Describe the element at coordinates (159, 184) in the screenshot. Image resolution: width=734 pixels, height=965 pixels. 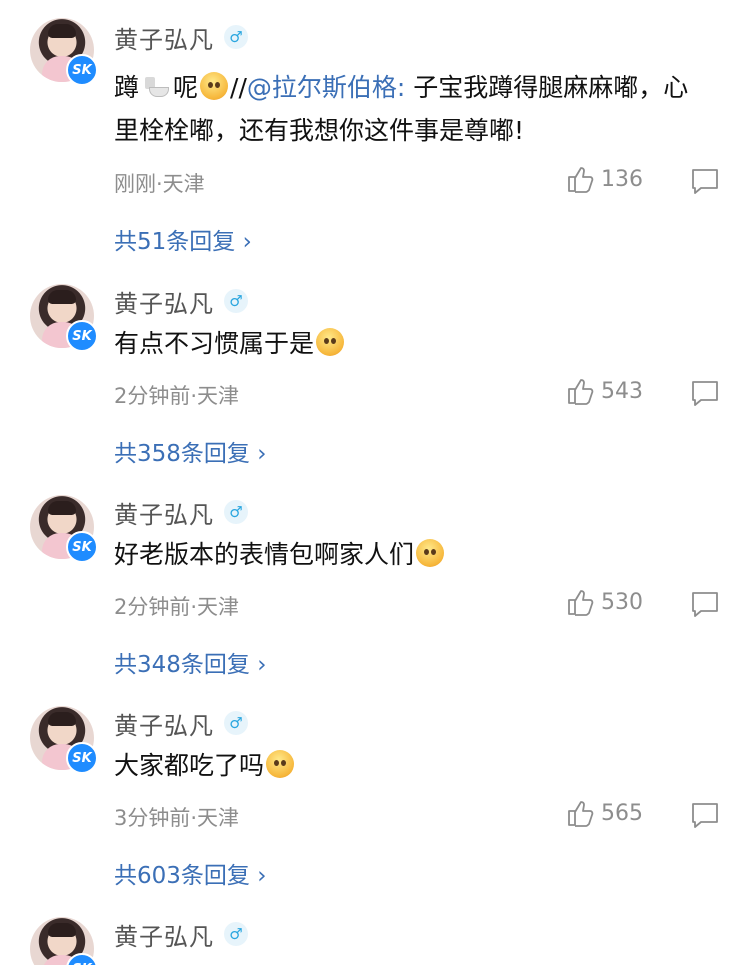
I see `timestamp-location: 刚刚·天津` at that location.